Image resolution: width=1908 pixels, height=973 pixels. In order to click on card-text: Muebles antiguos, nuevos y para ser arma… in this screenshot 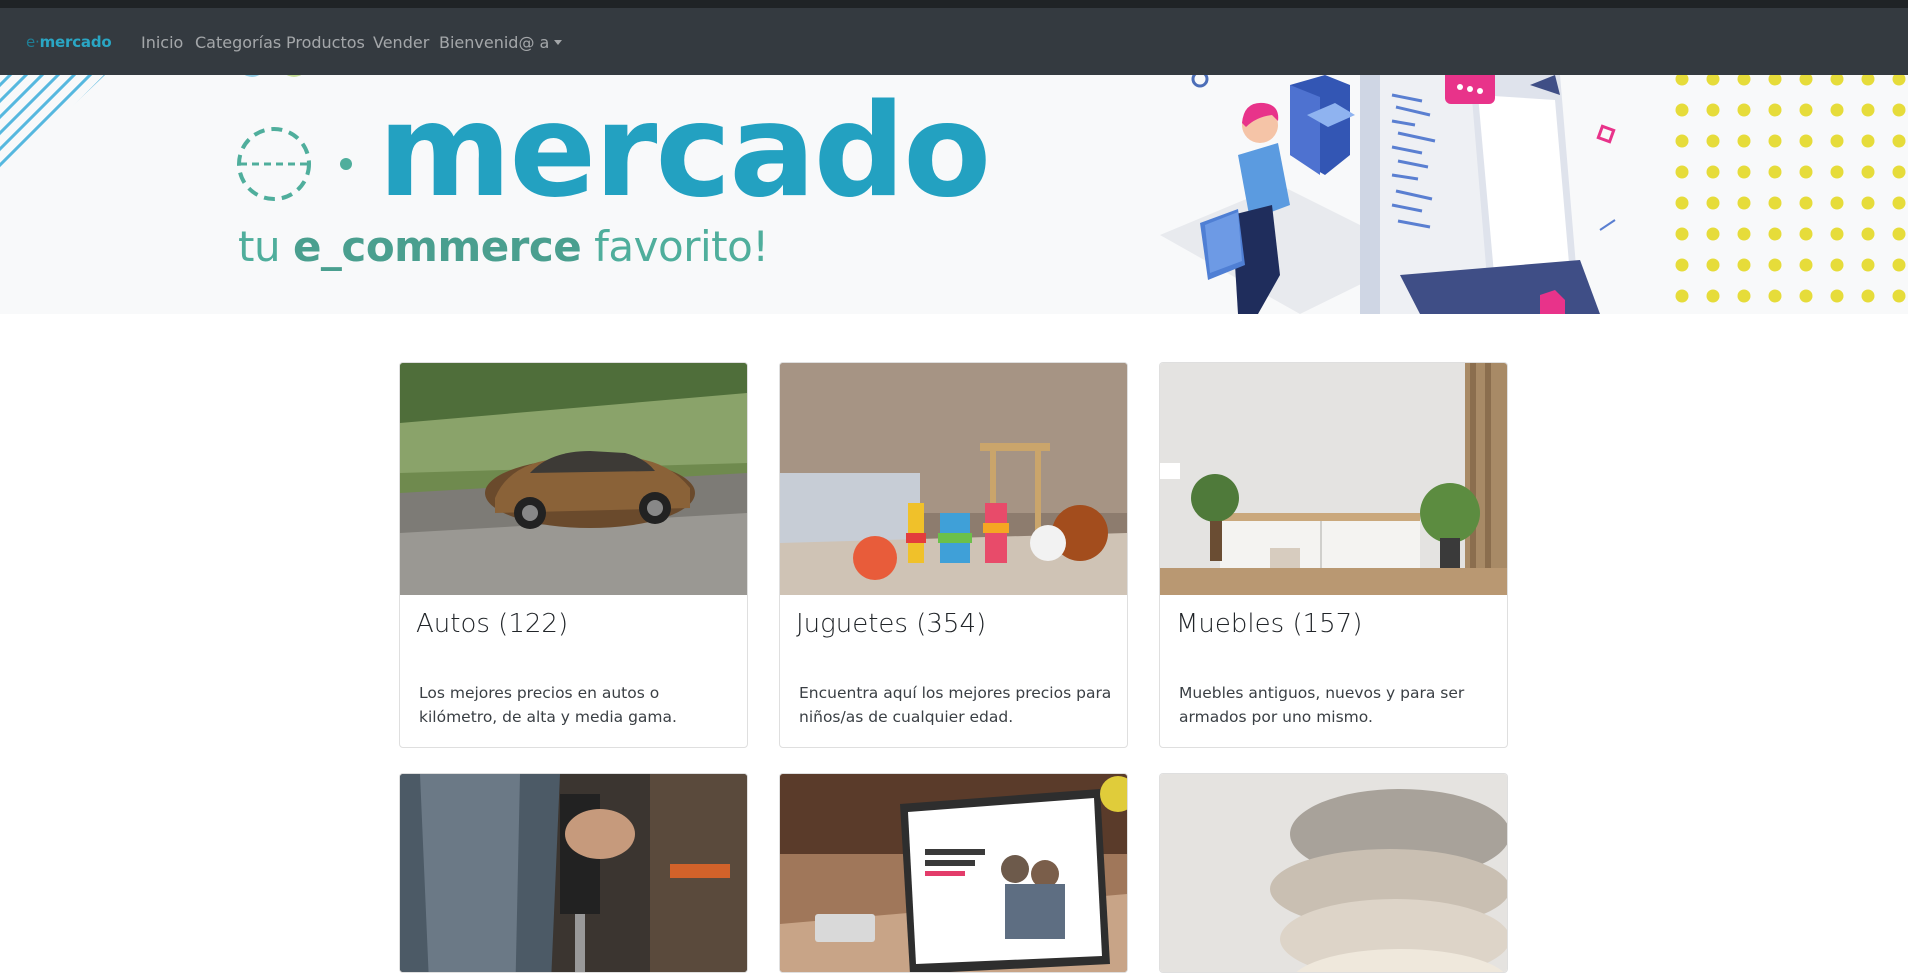, I will do `click(1322, 705)`.